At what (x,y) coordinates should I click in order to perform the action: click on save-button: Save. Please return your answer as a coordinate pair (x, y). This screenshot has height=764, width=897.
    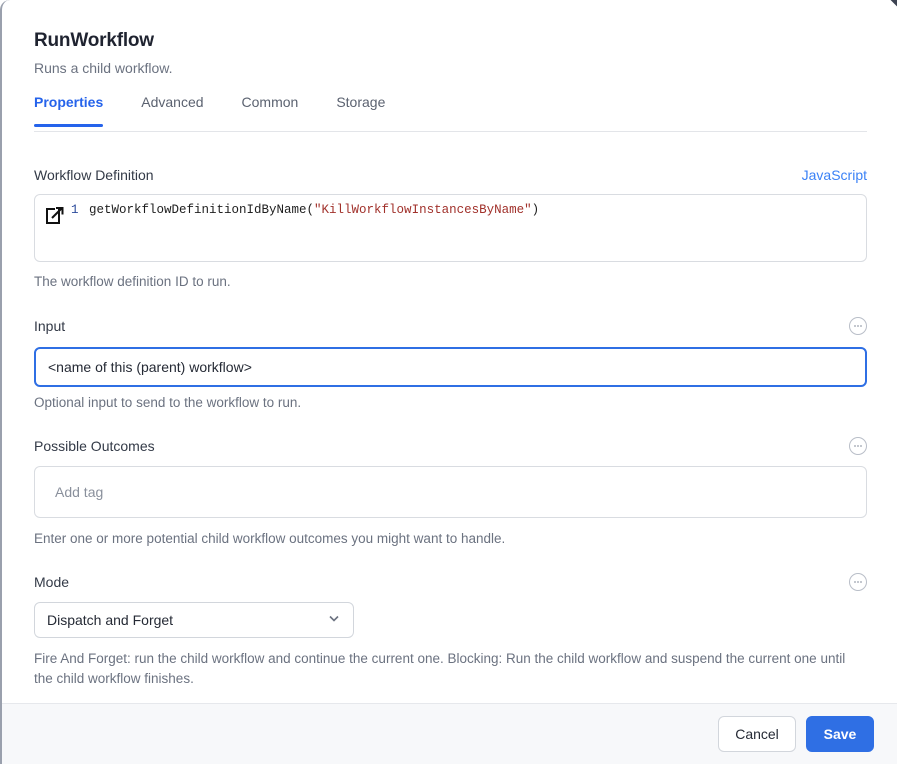
    Looking at the image, I should click on (840, 734).